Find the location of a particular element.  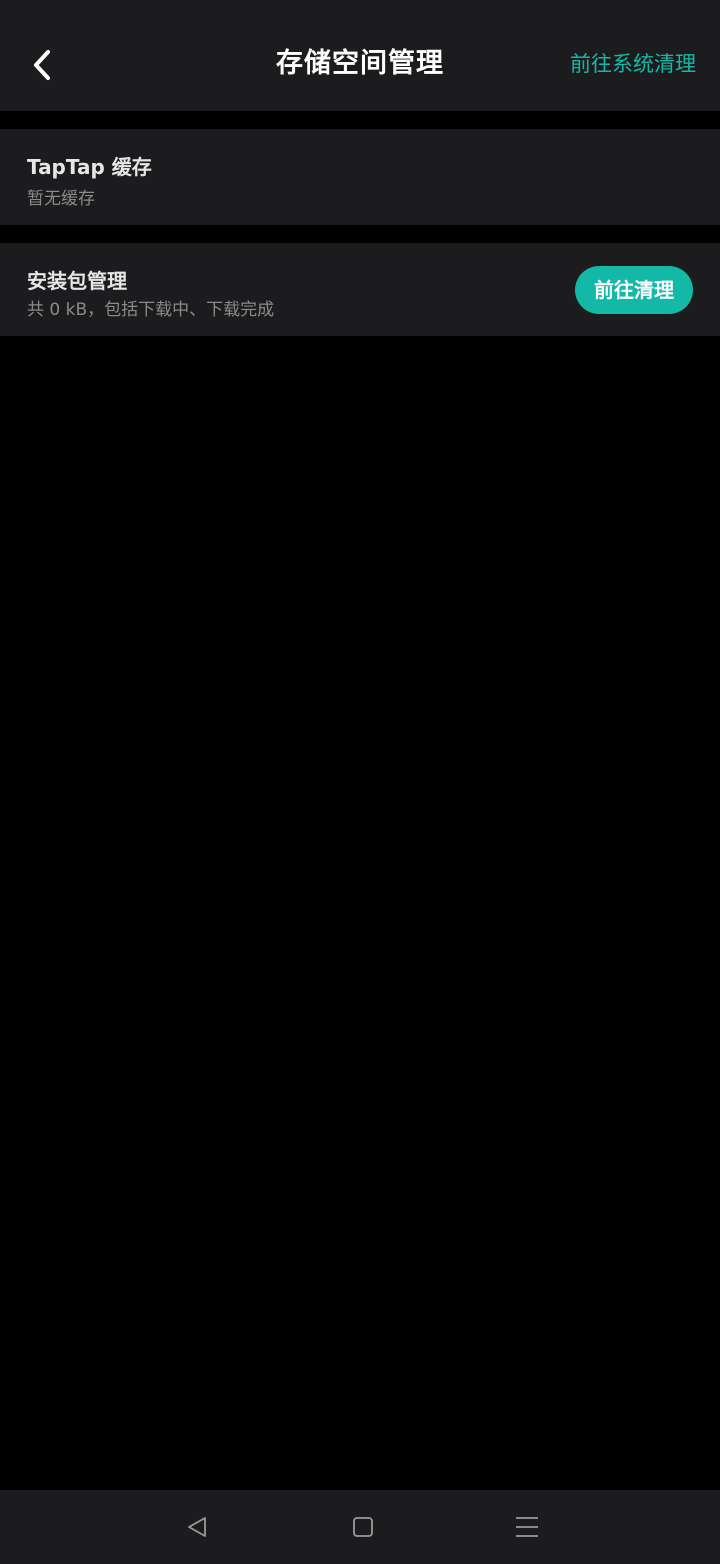

system-navigation-bar is located at coordinates (360, 1527).